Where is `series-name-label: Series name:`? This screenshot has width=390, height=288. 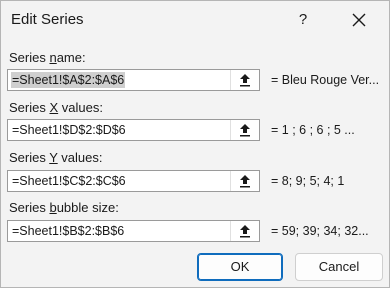
series-name-label: Series name: is located at coordinates (47, 57).